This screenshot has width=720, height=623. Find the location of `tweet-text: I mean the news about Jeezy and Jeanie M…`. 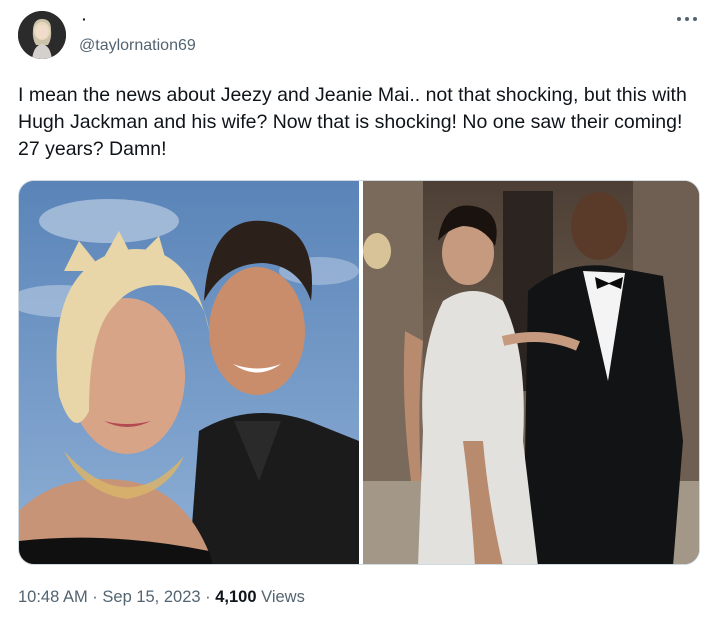

tweet-text: I mean the news about Jeezy and Jeanie M… is located at coordinates (352, 122).